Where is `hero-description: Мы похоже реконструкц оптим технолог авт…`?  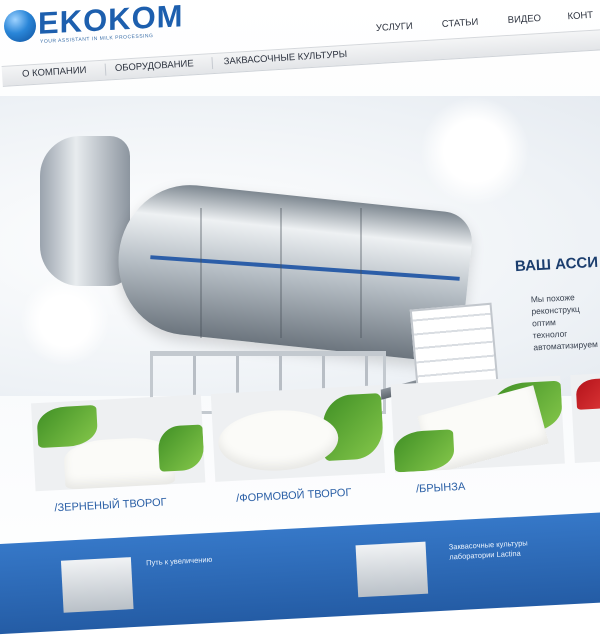
hero-description: Мы похоже реконструкц оптим технолог авт… is located at coordinates (565, 321).